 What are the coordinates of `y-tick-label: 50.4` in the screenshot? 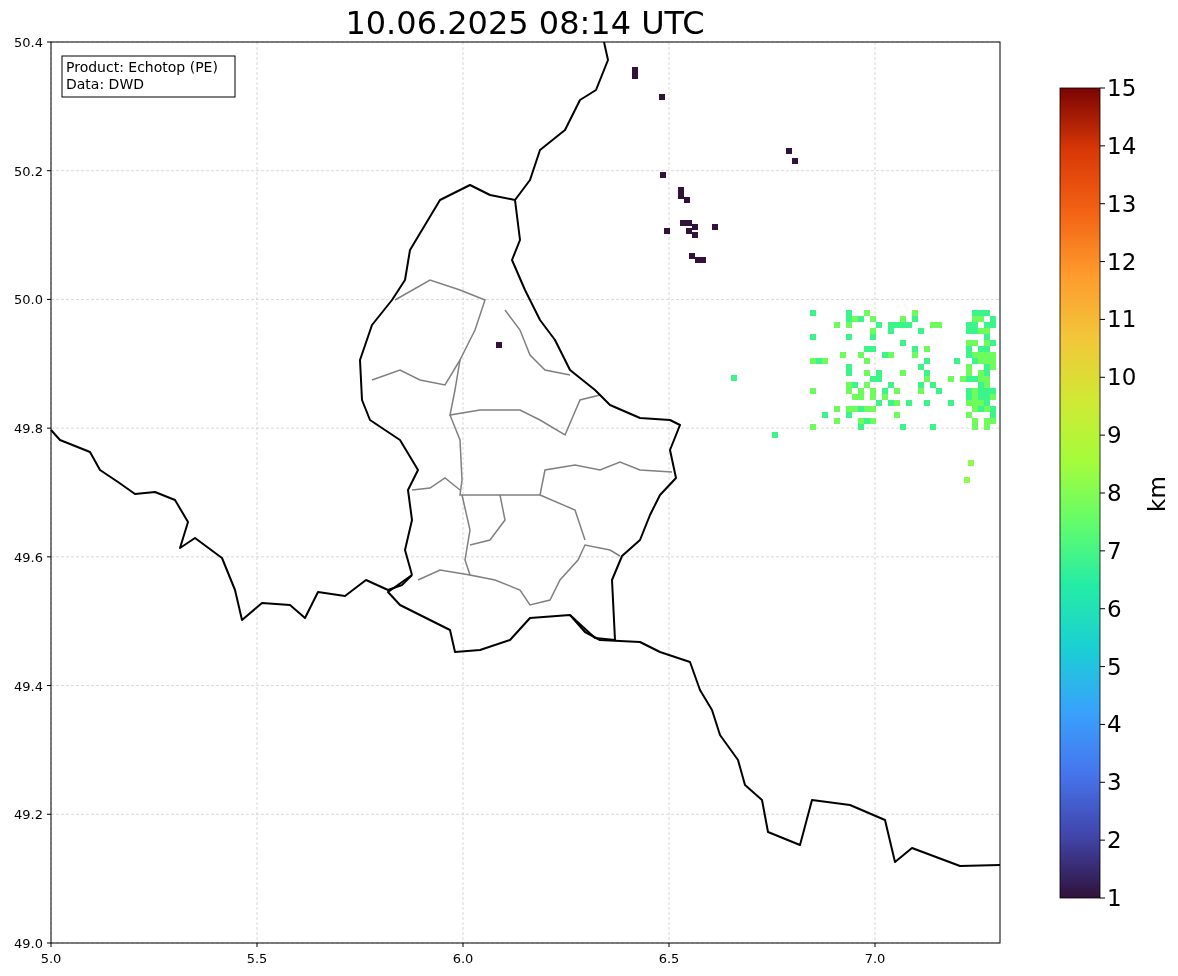 It's located at (28, 42).